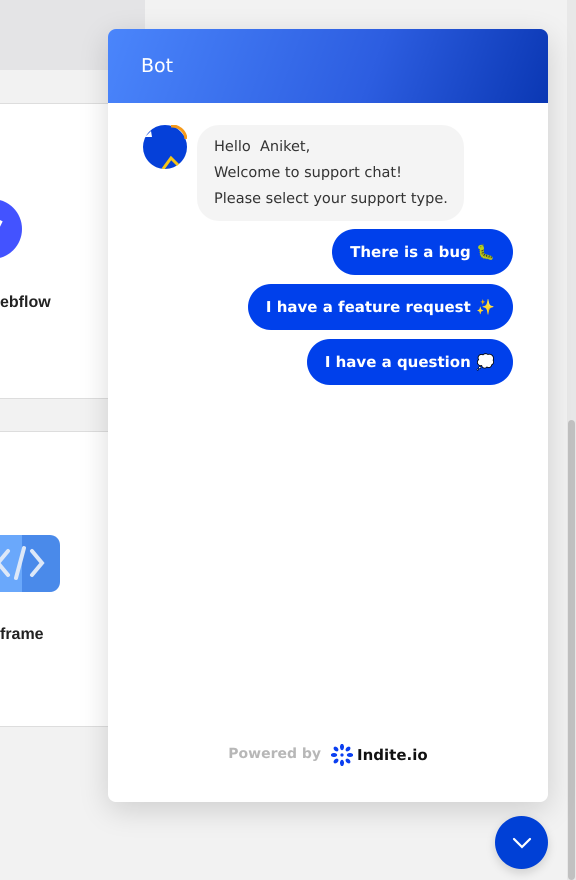 The width and height of the screenshot is (576, 880). I want to click on powered-by-text: Powered by, so click(275, 754).